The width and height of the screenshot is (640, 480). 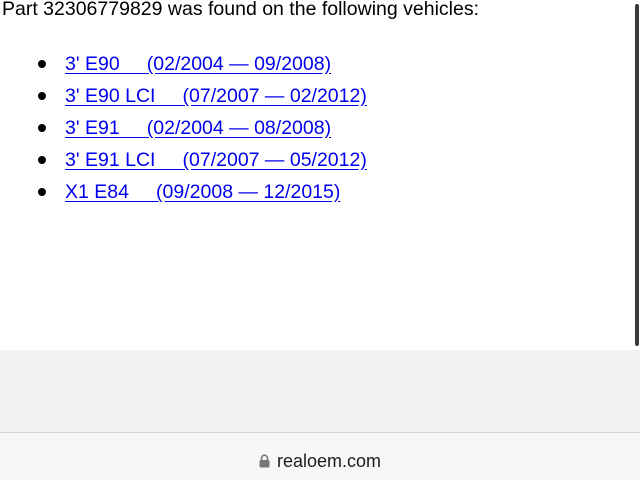 I want to click on browser-bottom-toolbar: realoem.com, so click(x=320, y=456).